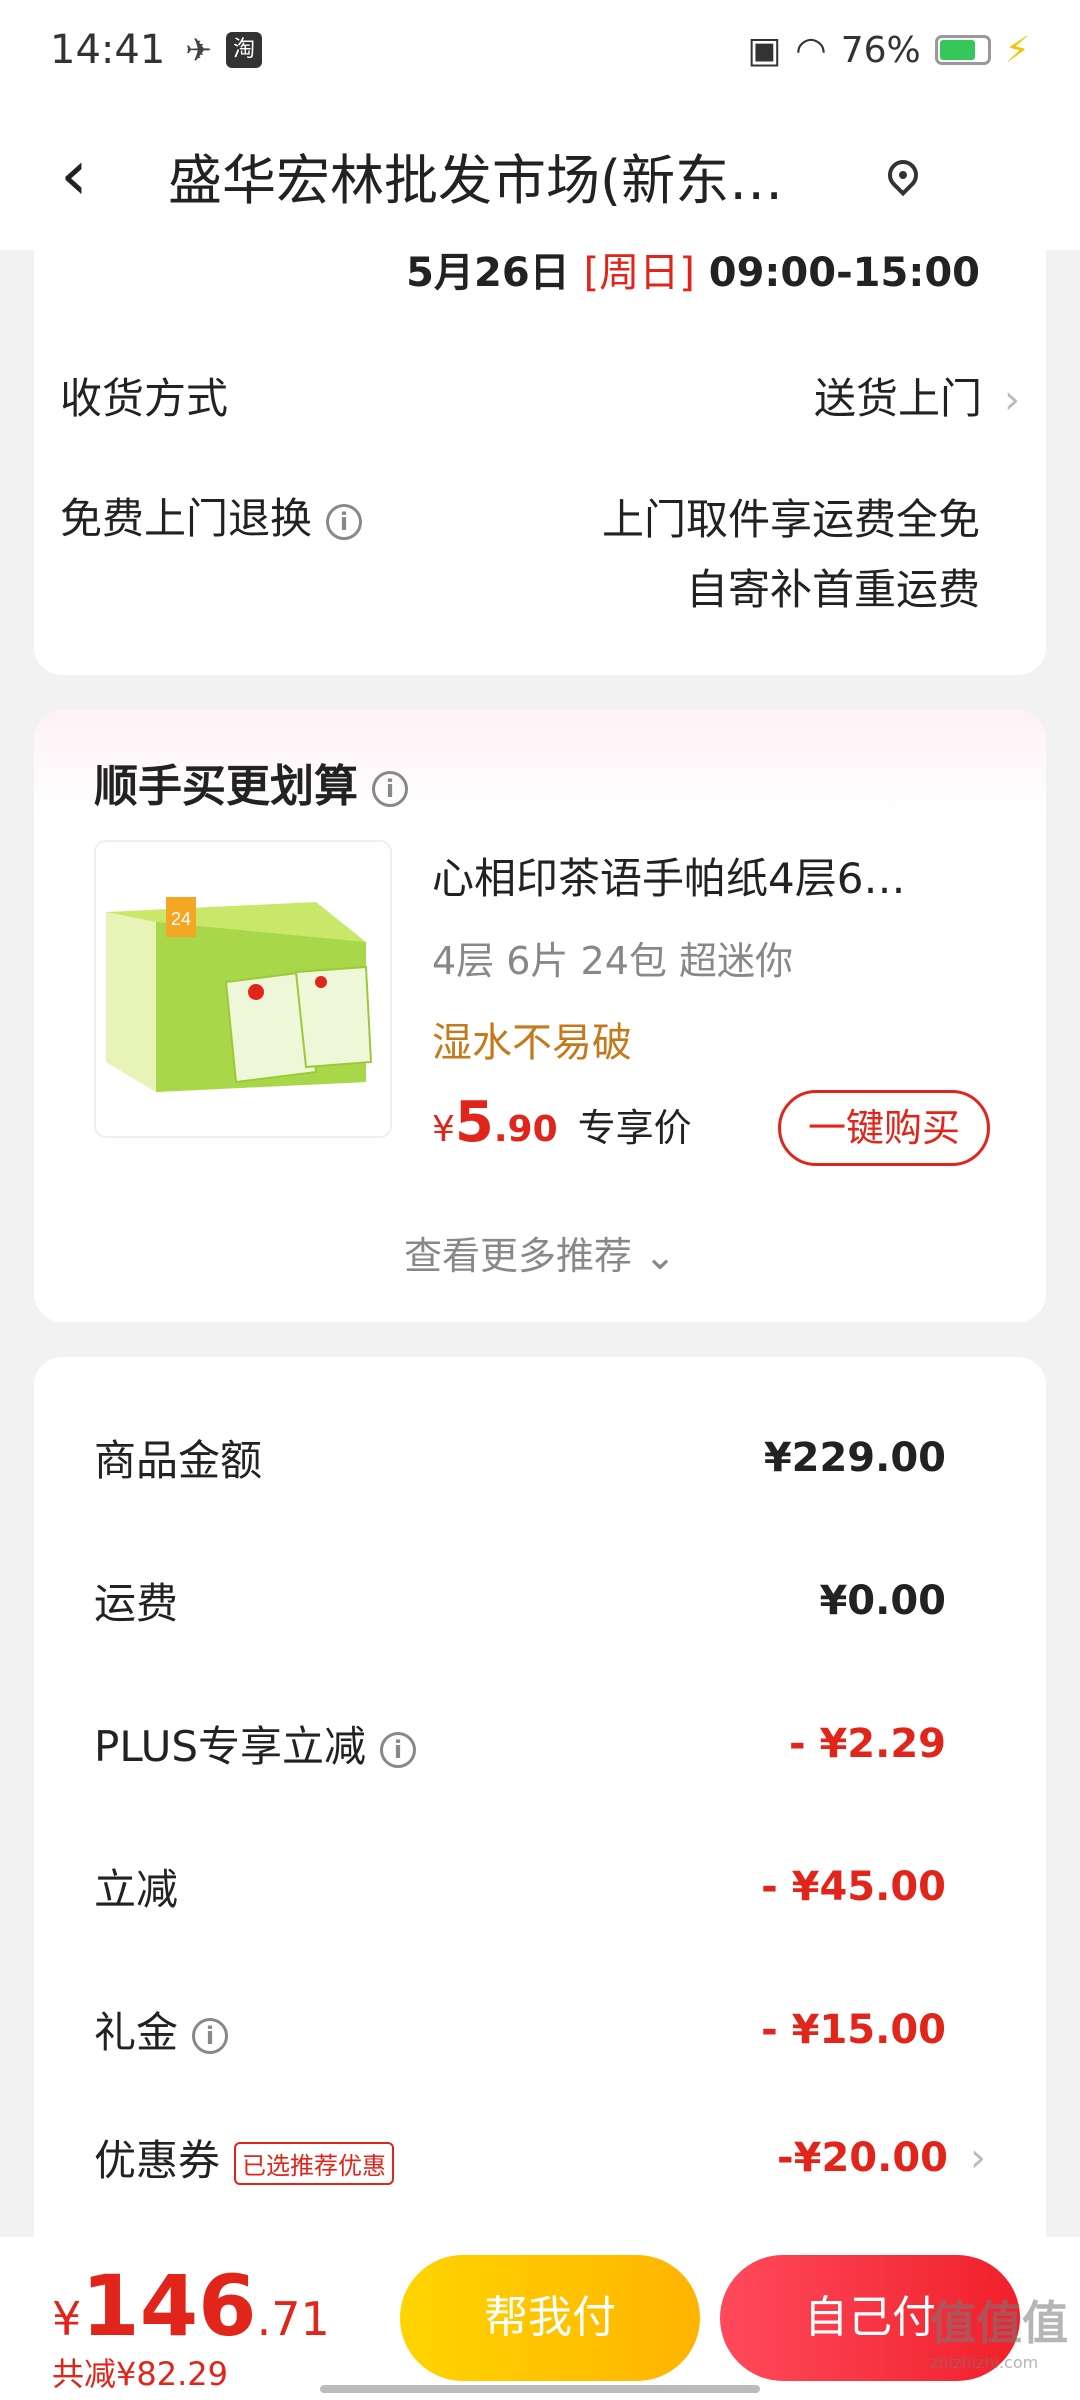 The height and width of the screenshot is (2400, 1080). I want to click on recommend-title-text: 顺手买更划算, so click(226, 786).